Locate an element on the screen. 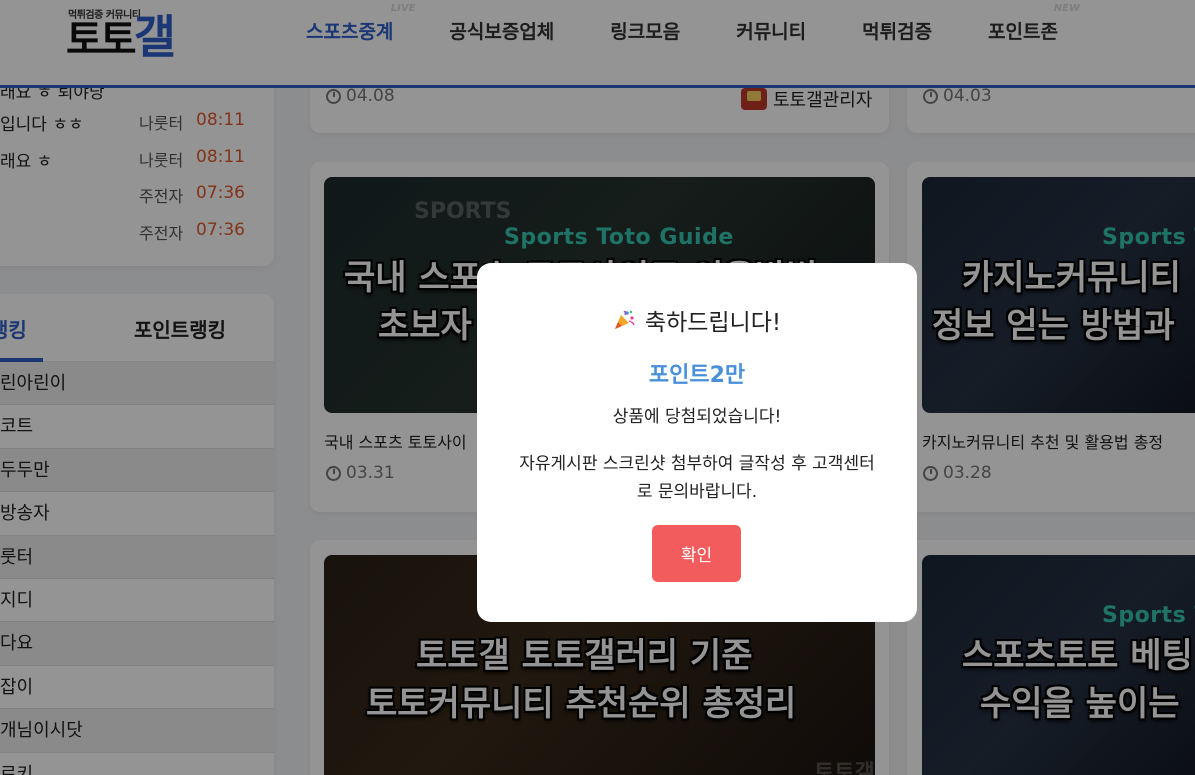 Image resolution: width=1195 pixels, height=775 pixels. instruction-text: 자유게시판 스크린샷 첨부하여 글작성 후 고객센터로 문의바랍니다. is located at coordinates (697, 478).